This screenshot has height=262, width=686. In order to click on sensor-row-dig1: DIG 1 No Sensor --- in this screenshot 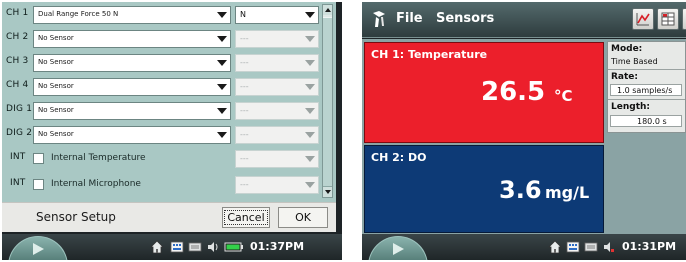, I will do `click(162, 111)`.